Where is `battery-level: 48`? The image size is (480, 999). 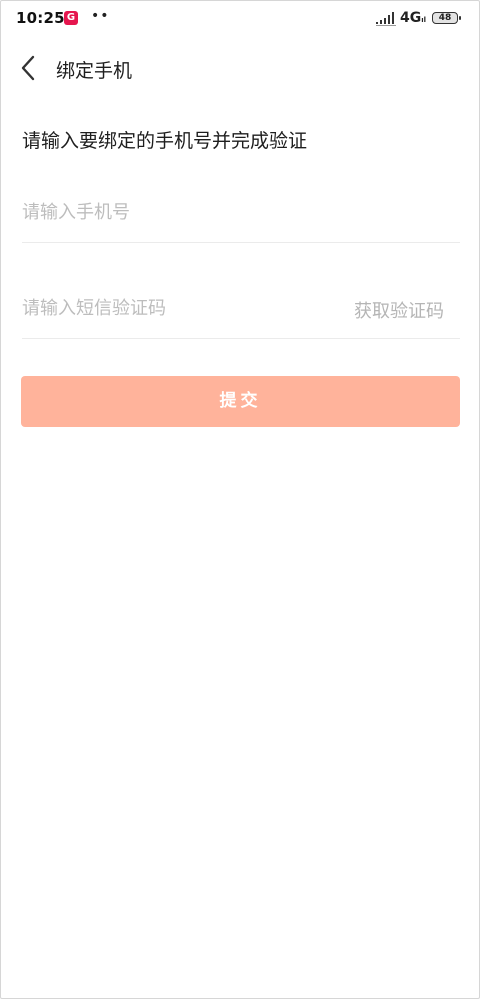 battery-level: 48 is located at coordinates (445, 18).